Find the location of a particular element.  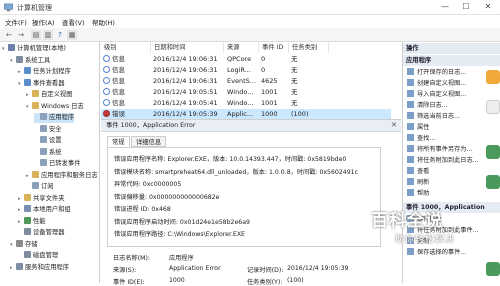

minimize-button: — is located at coordinates (445, 7).